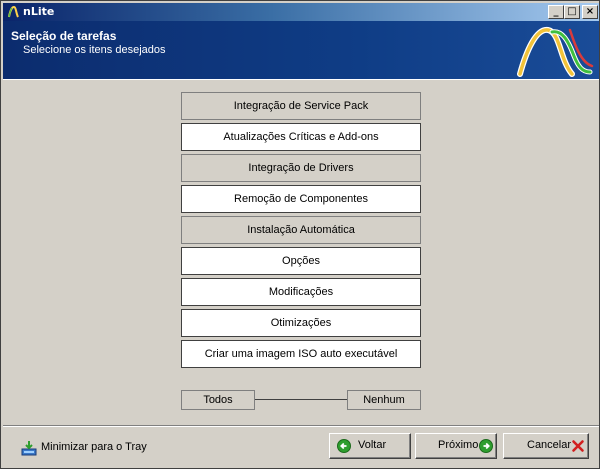 This screenshot has width=600, height=469. I want to click on cancel-button: Cancelar, so click(546, 446).